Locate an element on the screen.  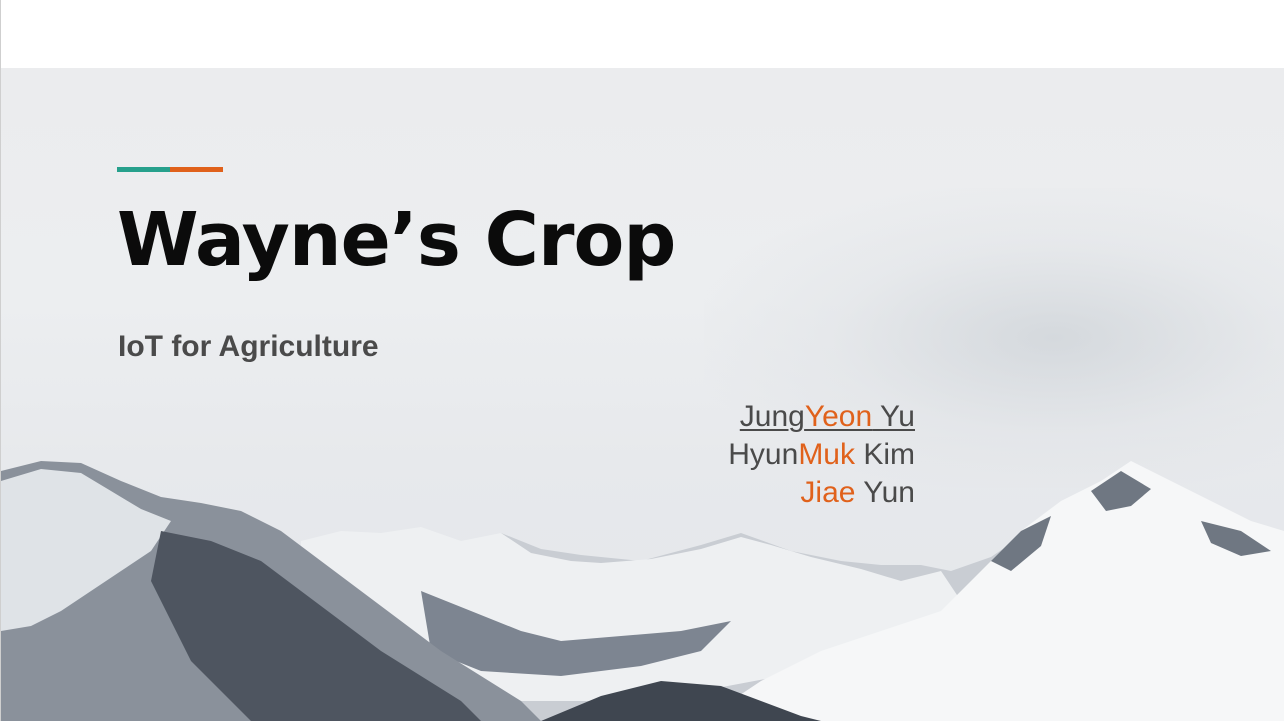
slide-subtitle: IoT for Agriculture is located at coordinates (248, 346).